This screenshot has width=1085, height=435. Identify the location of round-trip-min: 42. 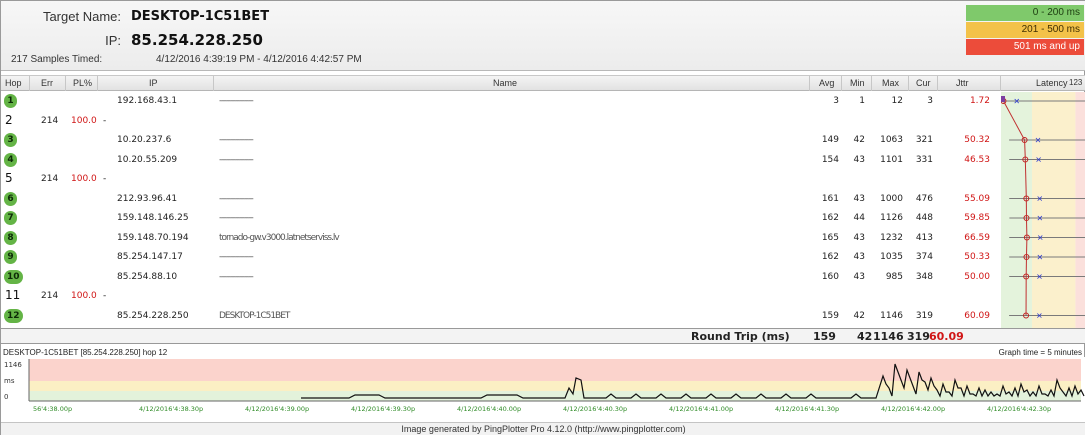
(865, 336).